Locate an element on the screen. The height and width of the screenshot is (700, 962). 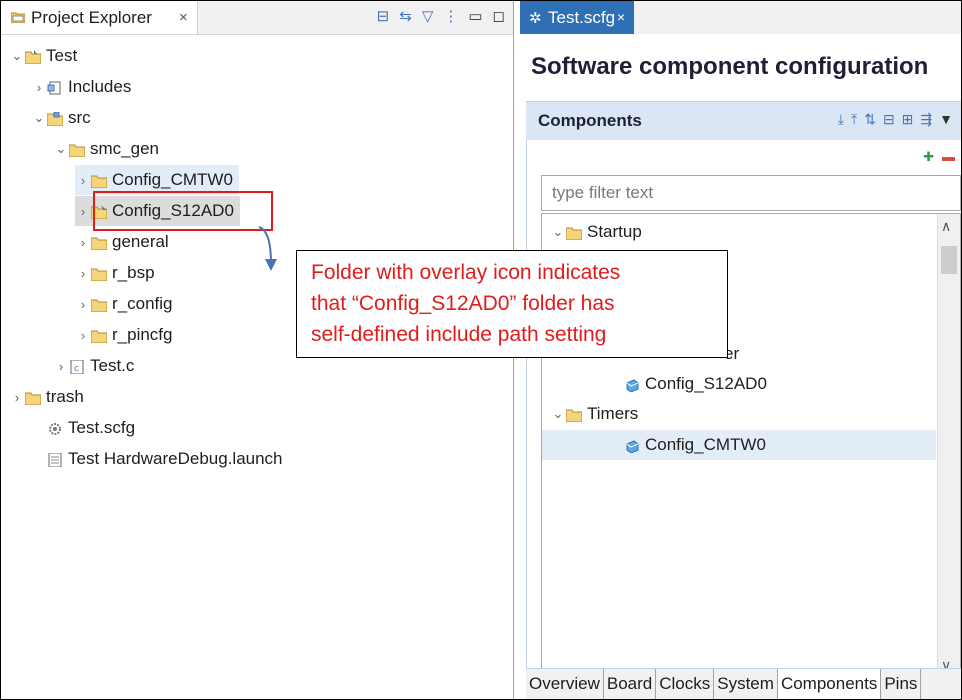
gear-icon: ✲ is located at coordinates (535, 18).